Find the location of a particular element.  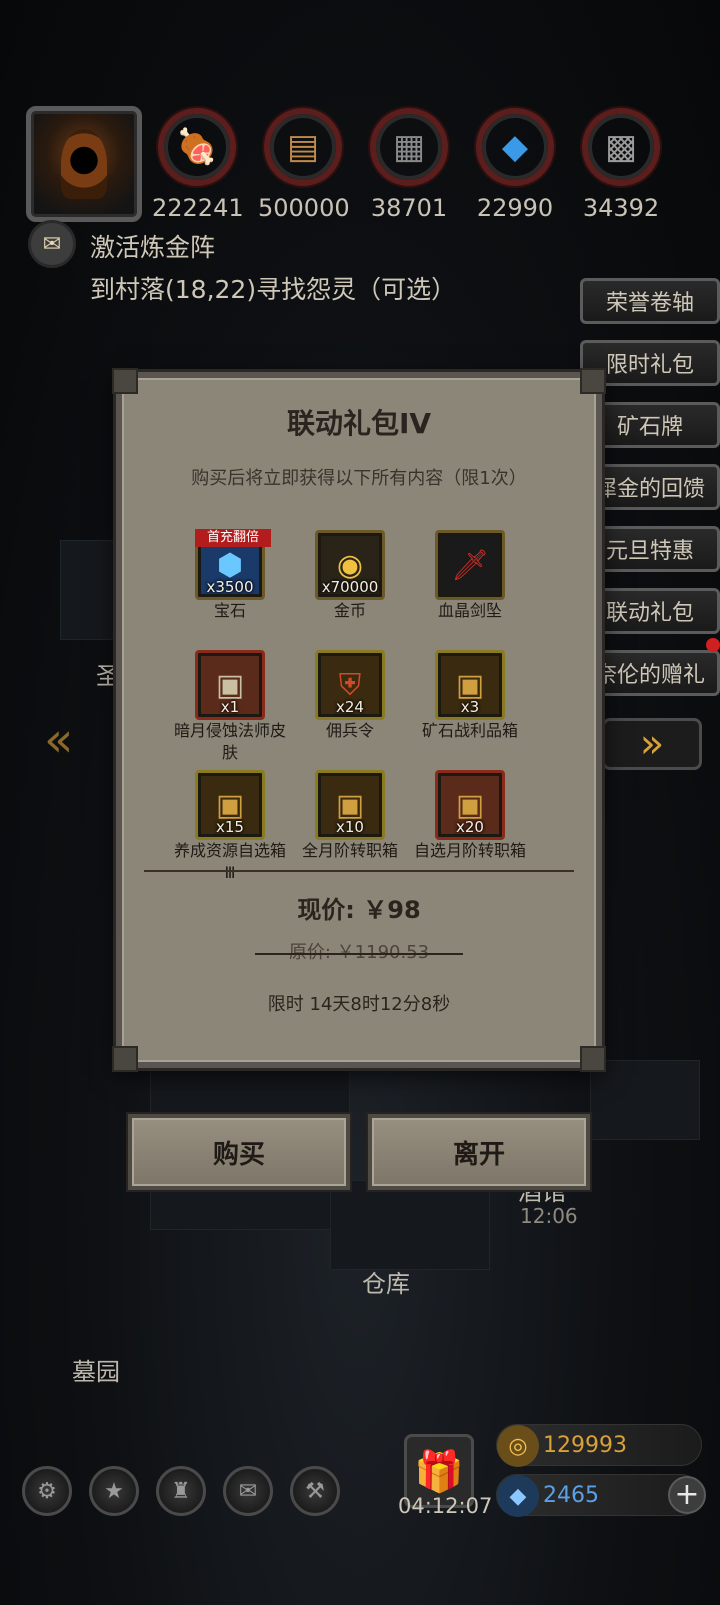

reward-item: 🗡 血晶剑坠 is located at coordinates (470, 584).